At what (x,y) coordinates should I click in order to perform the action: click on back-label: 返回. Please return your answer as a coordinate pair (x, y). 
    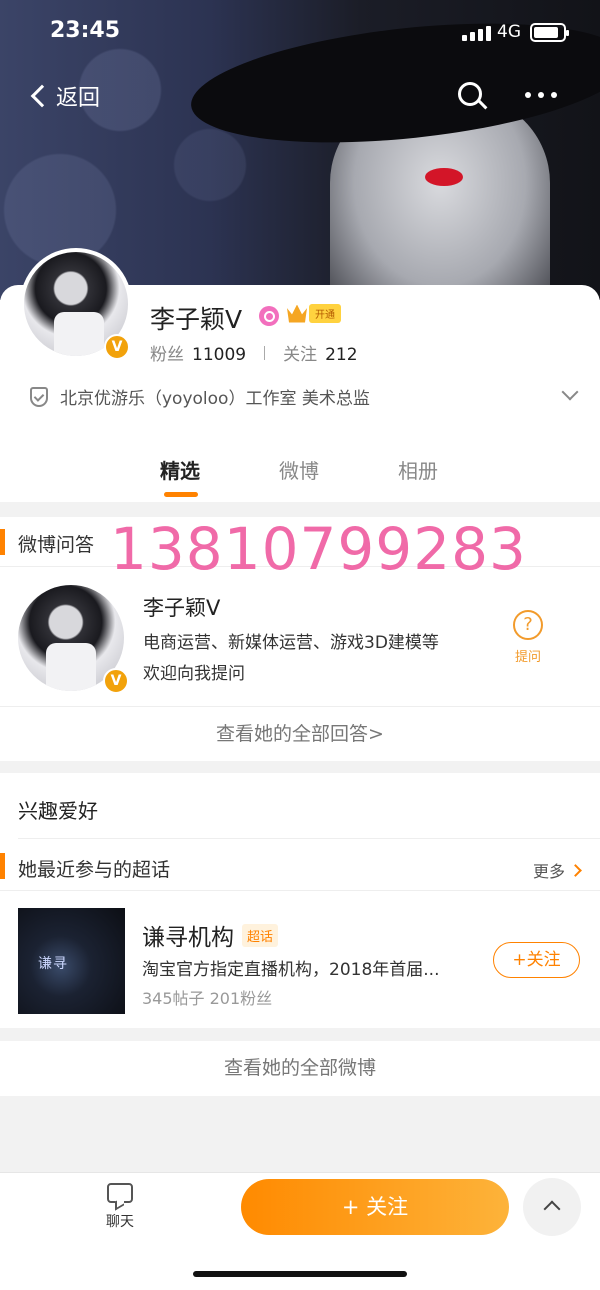
    Looking at the image, I should click on (78, 98).